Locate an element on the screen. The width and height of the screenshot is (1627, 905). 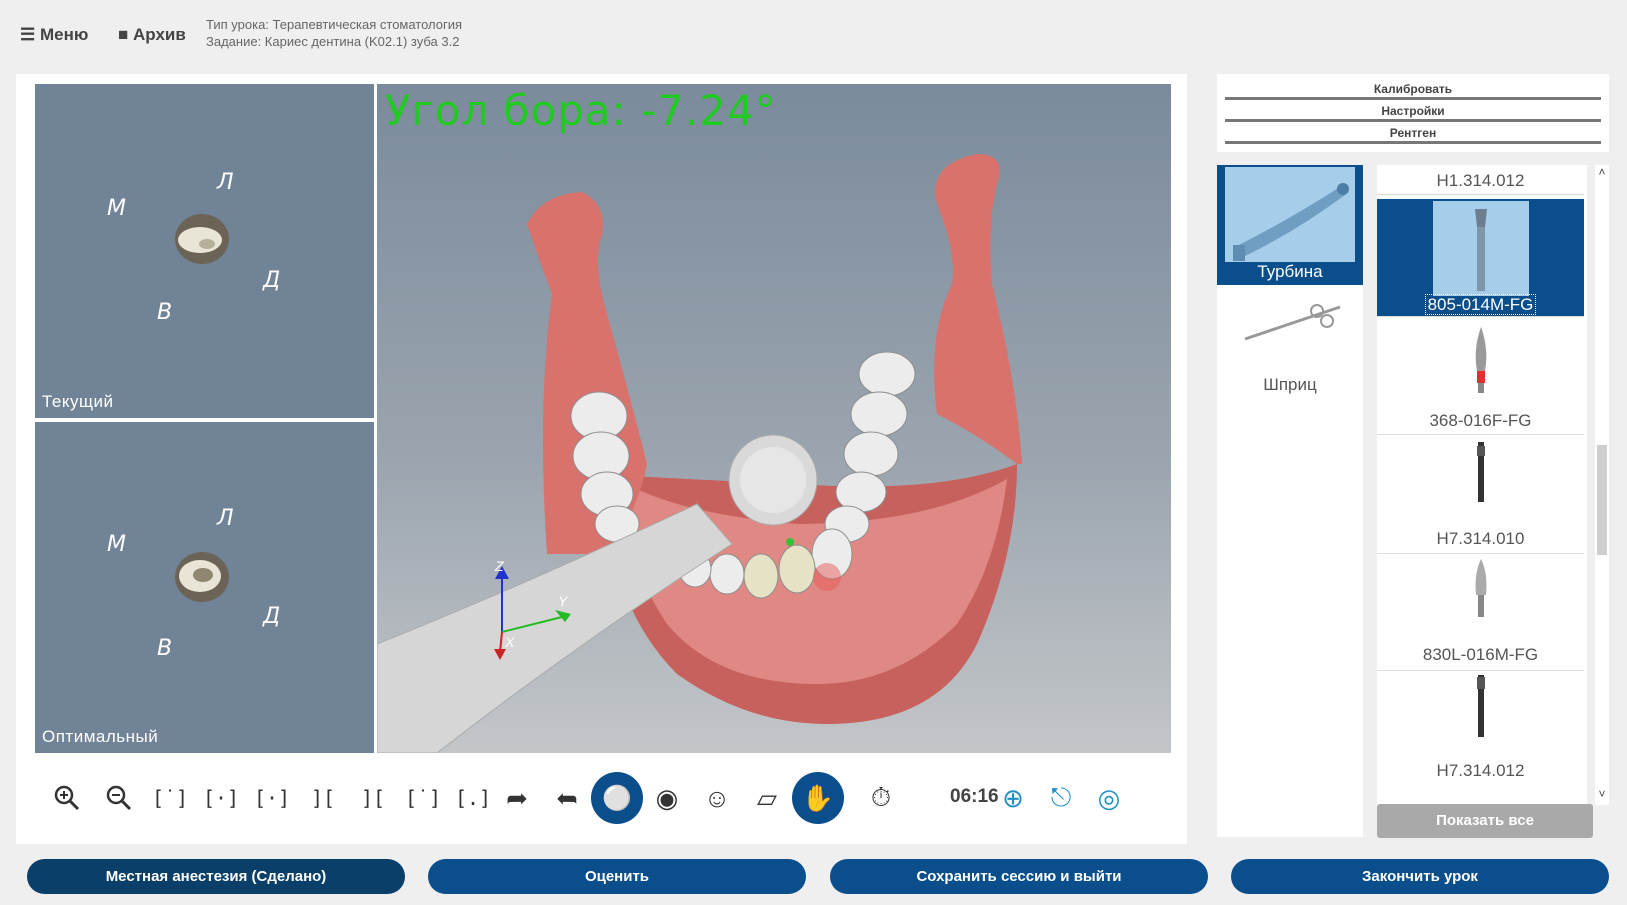
hand-icon: ✋ is located at coordinates (818, 797).